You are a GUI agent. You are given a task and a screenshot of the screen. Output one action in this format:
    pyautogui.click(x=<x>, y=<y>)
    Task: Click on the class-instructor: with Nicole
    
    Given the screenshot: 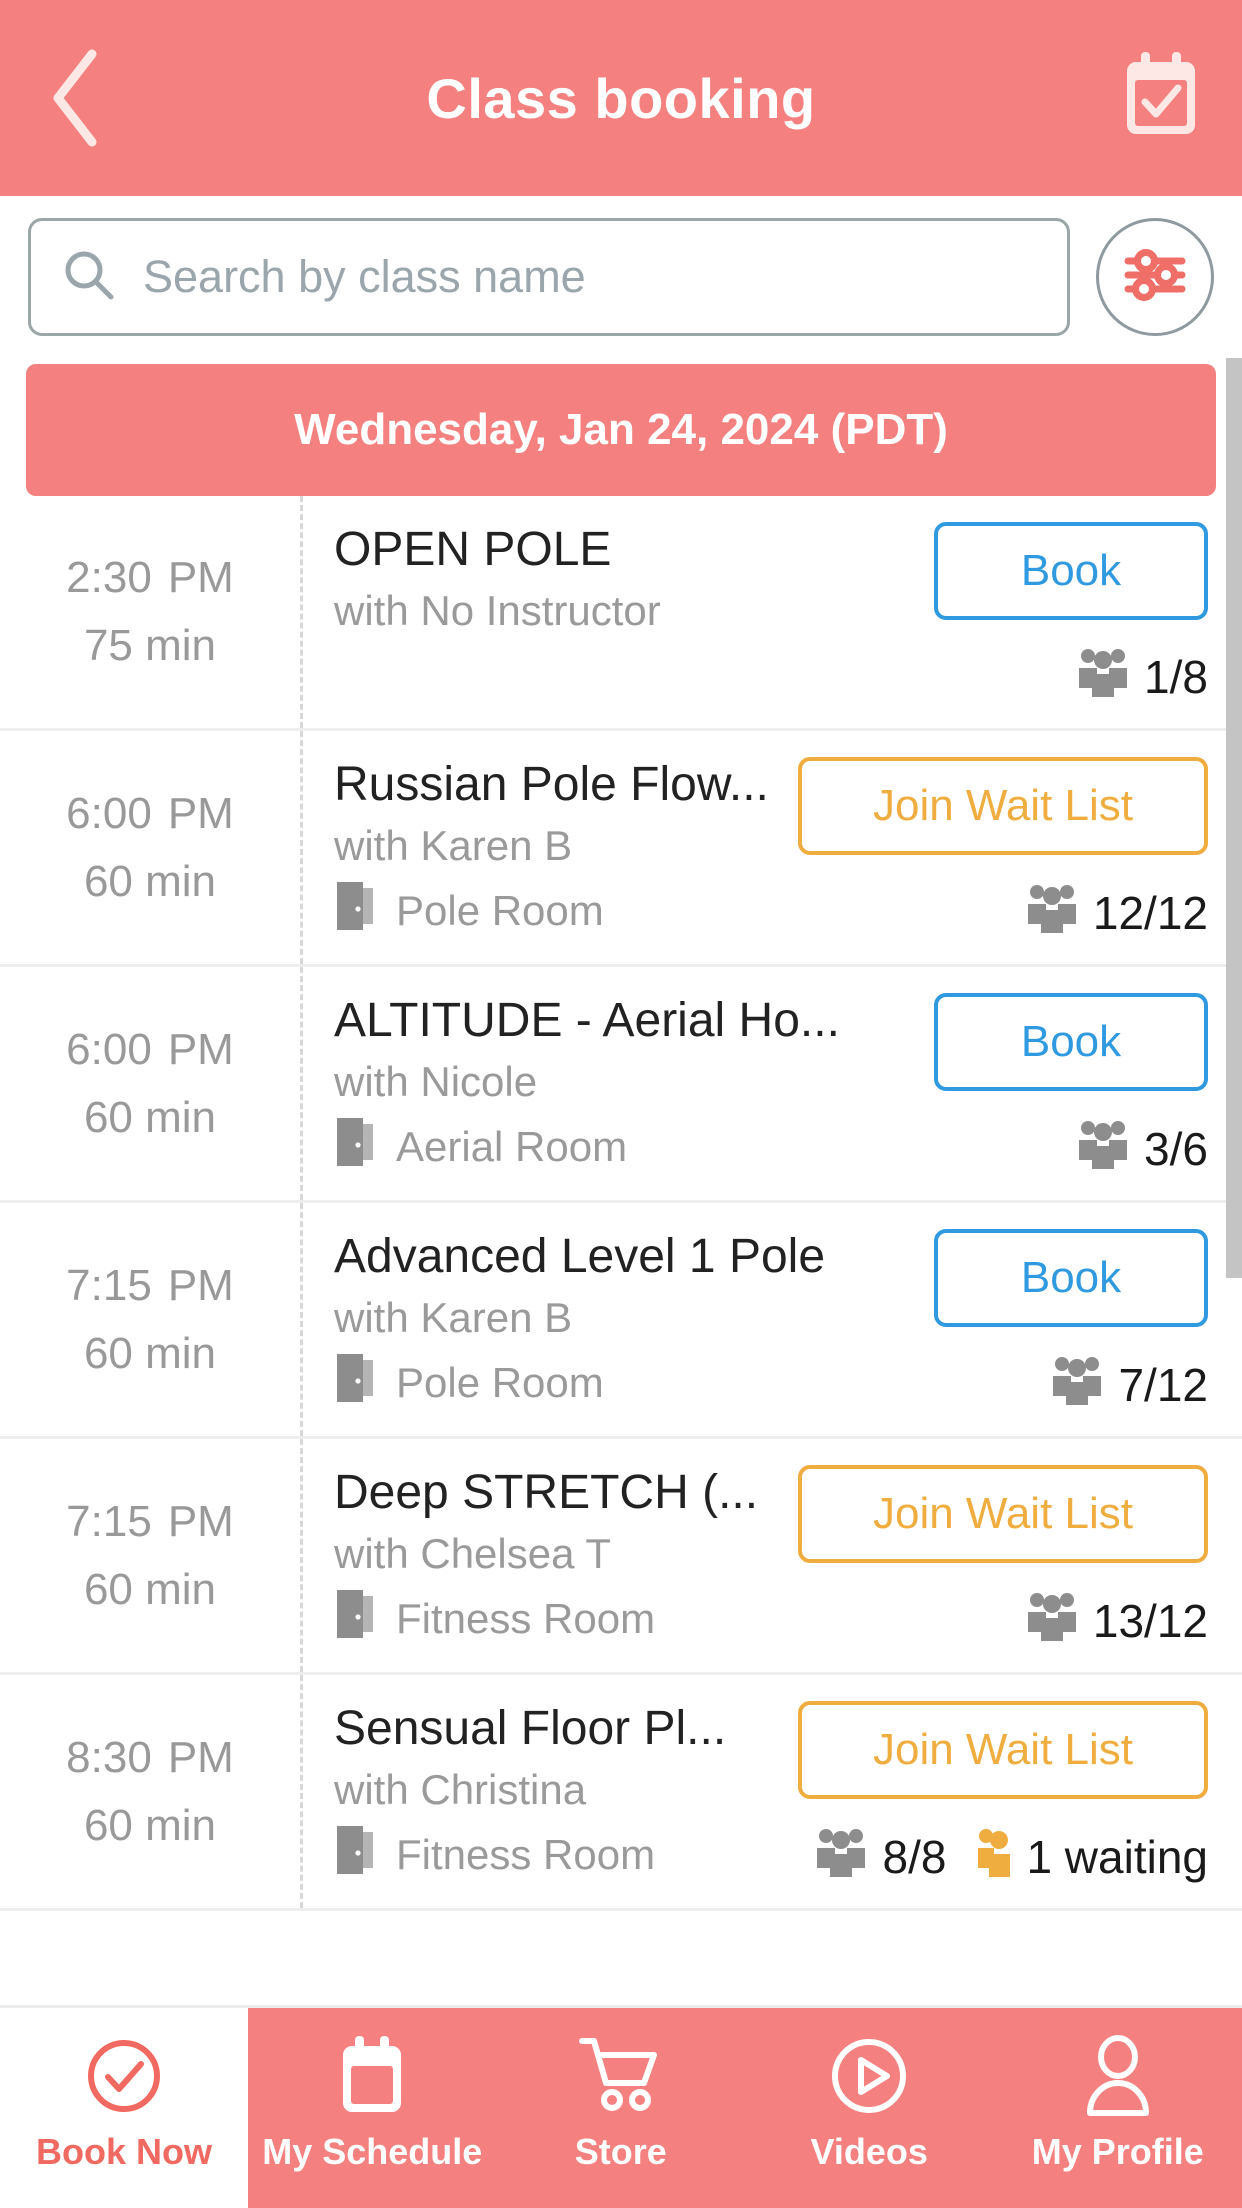 What is the action you would take?
    pyautogui.click(x=436, y=1081)
    